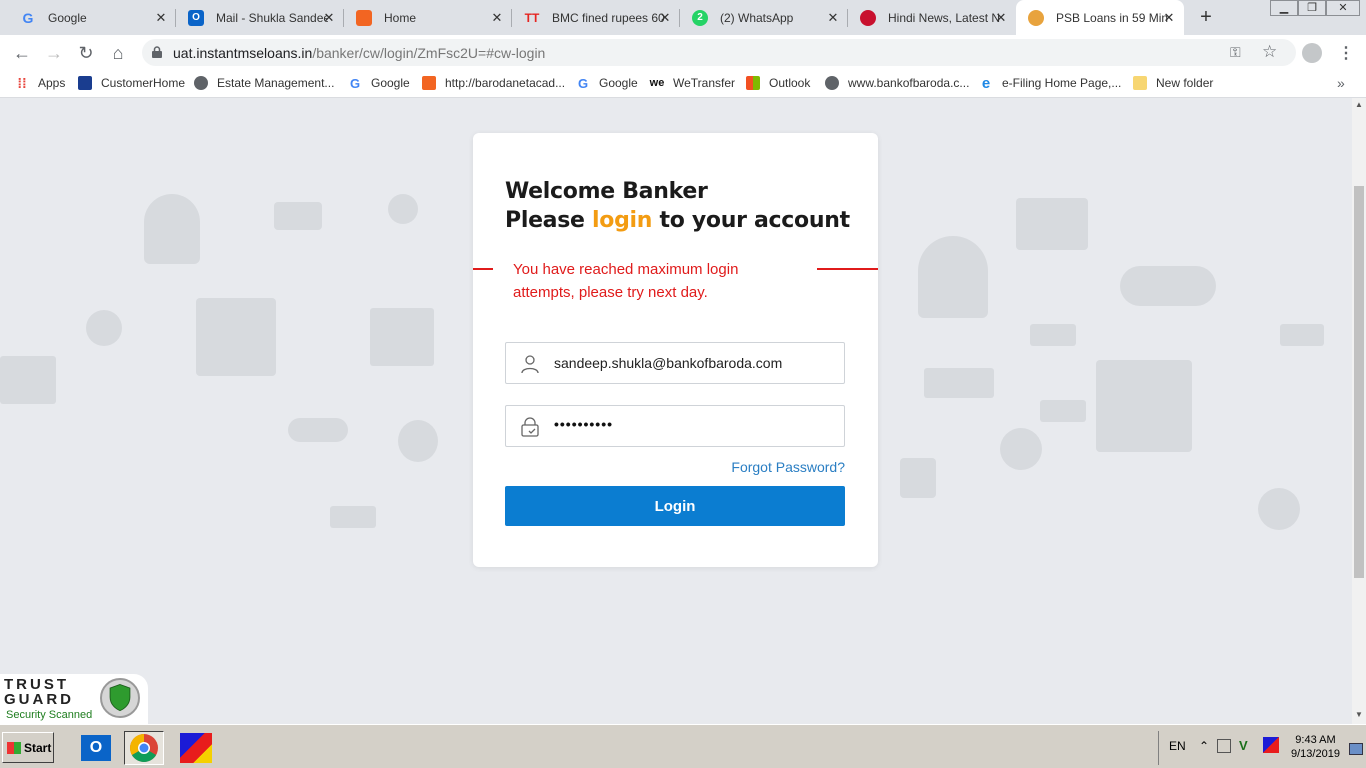  I want to click on wetransfer-icon: we, so click(657, 83).